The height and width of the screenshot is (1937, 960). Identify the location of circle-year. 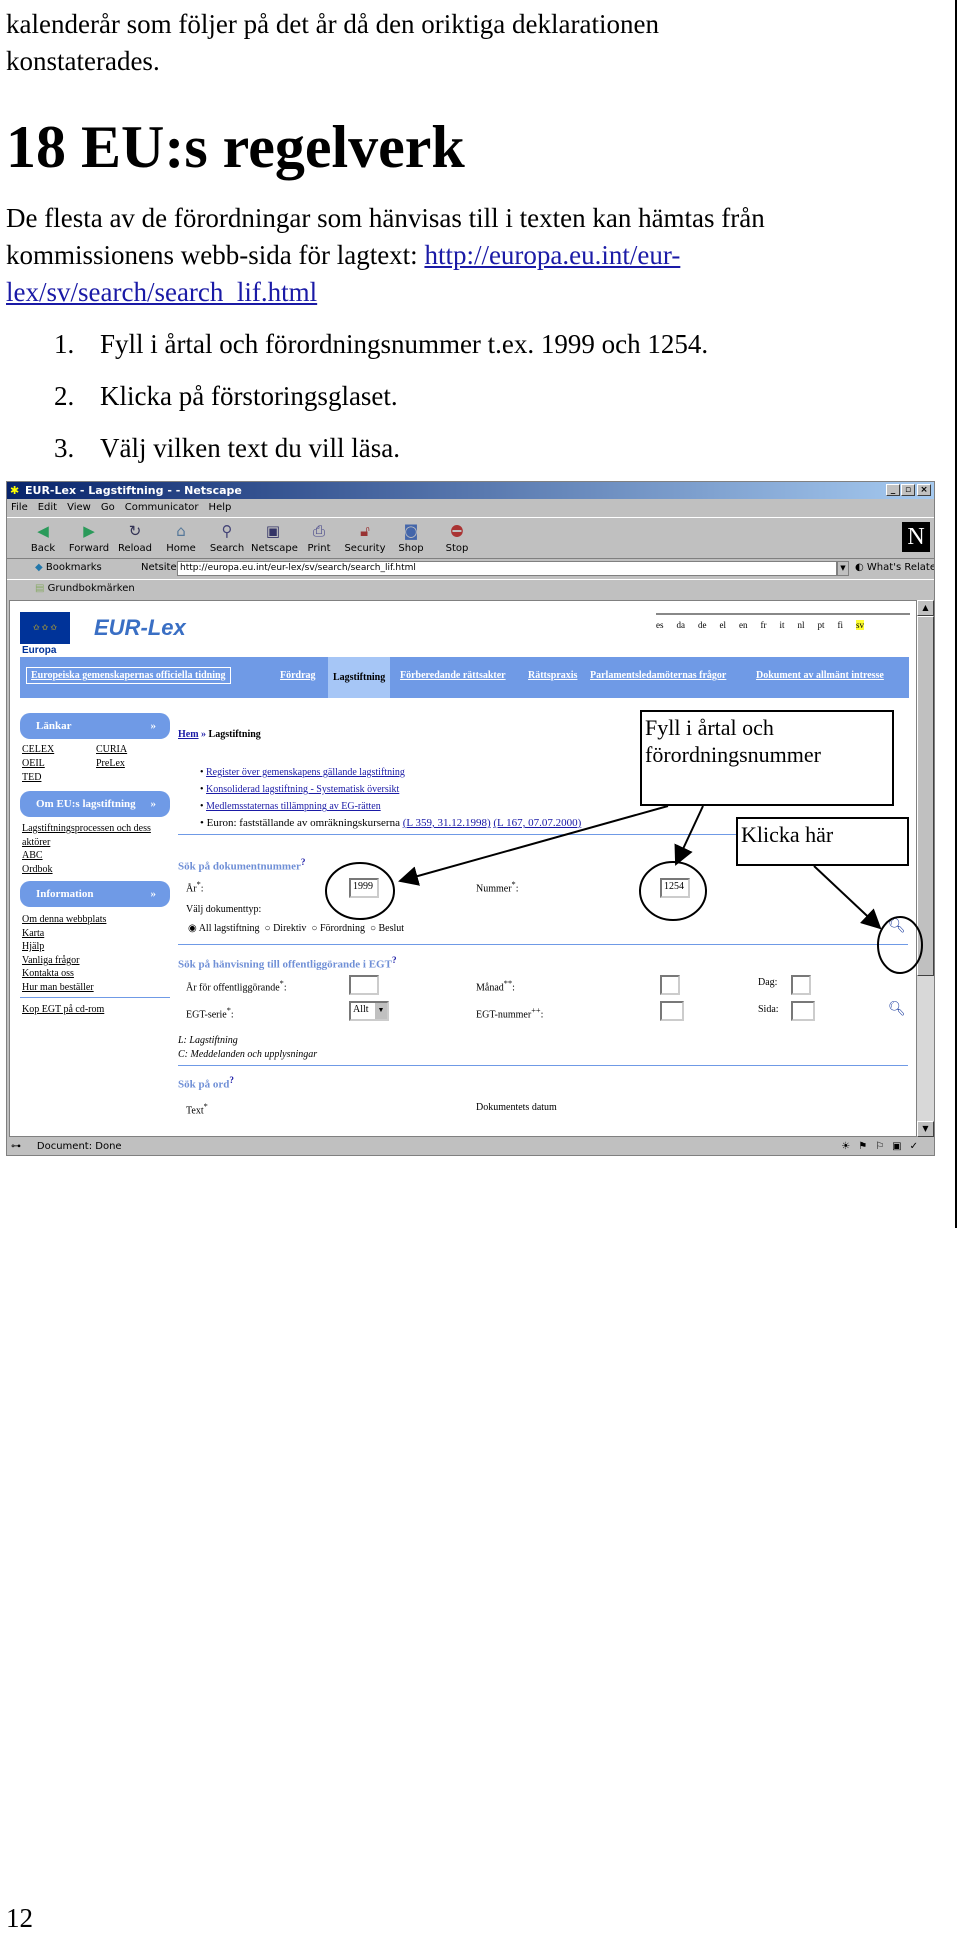
(360, 891).